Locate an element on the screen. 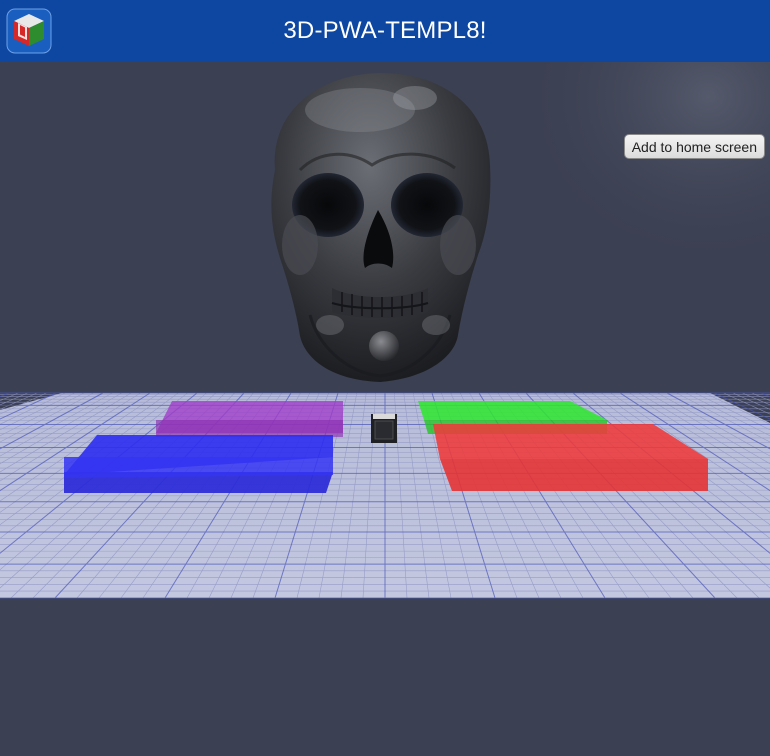 The width and height of the screenshot is (770, 756). center-cube is located at coordinates (384, 428).